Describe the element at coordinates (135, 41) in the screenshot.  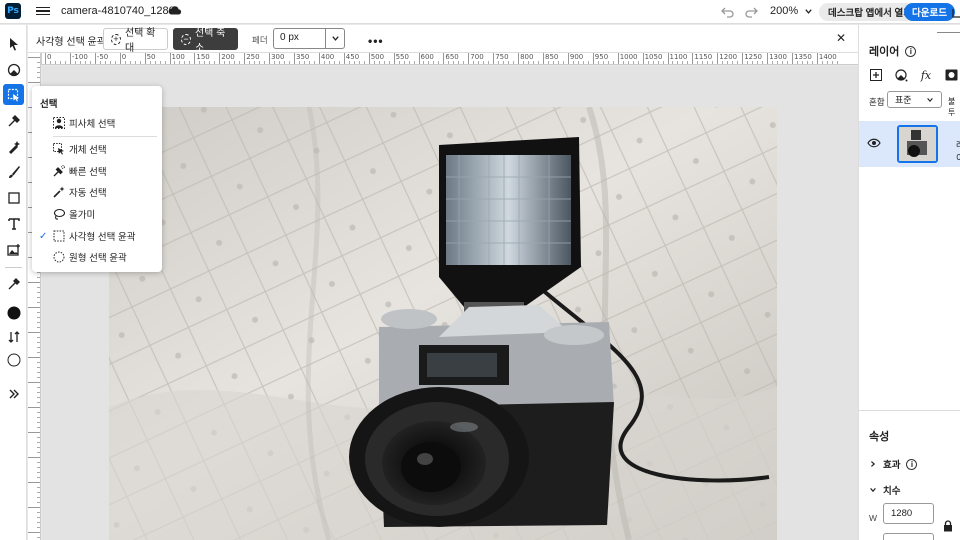
I see `expand-selection-button: + 선택 확대` at that location.